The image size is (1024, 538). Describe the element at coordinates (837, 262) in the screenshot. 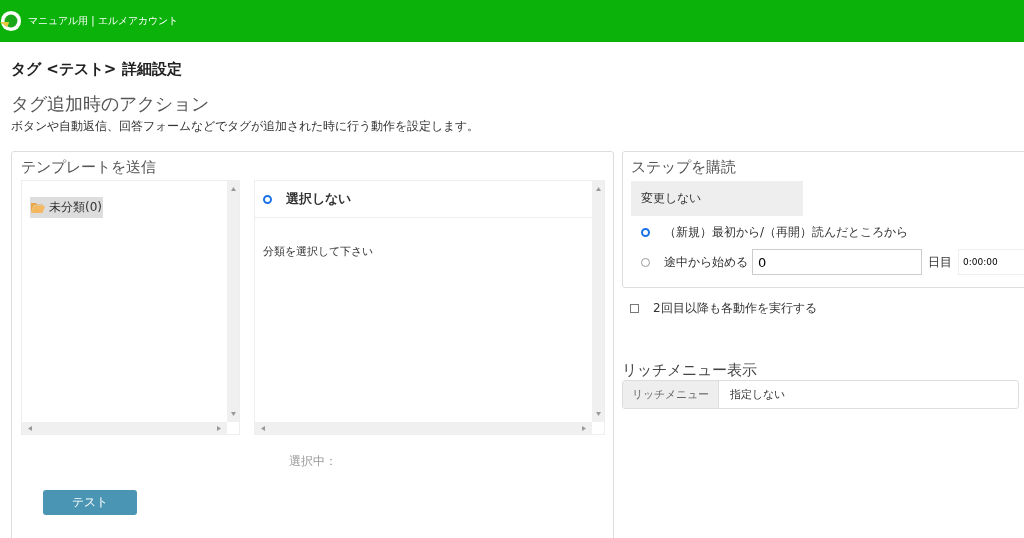

I see `day-field: 0` at that location.